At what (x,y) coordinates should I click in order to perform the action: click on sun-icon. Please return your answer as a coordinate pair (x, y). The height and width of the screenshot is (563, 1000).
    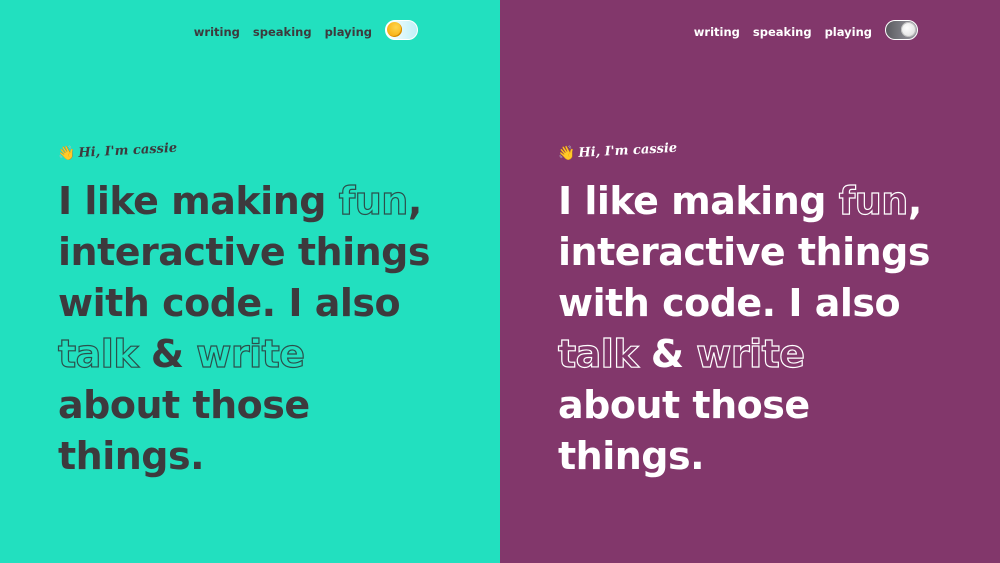
    Looking at the image, I should click on (394, 29).